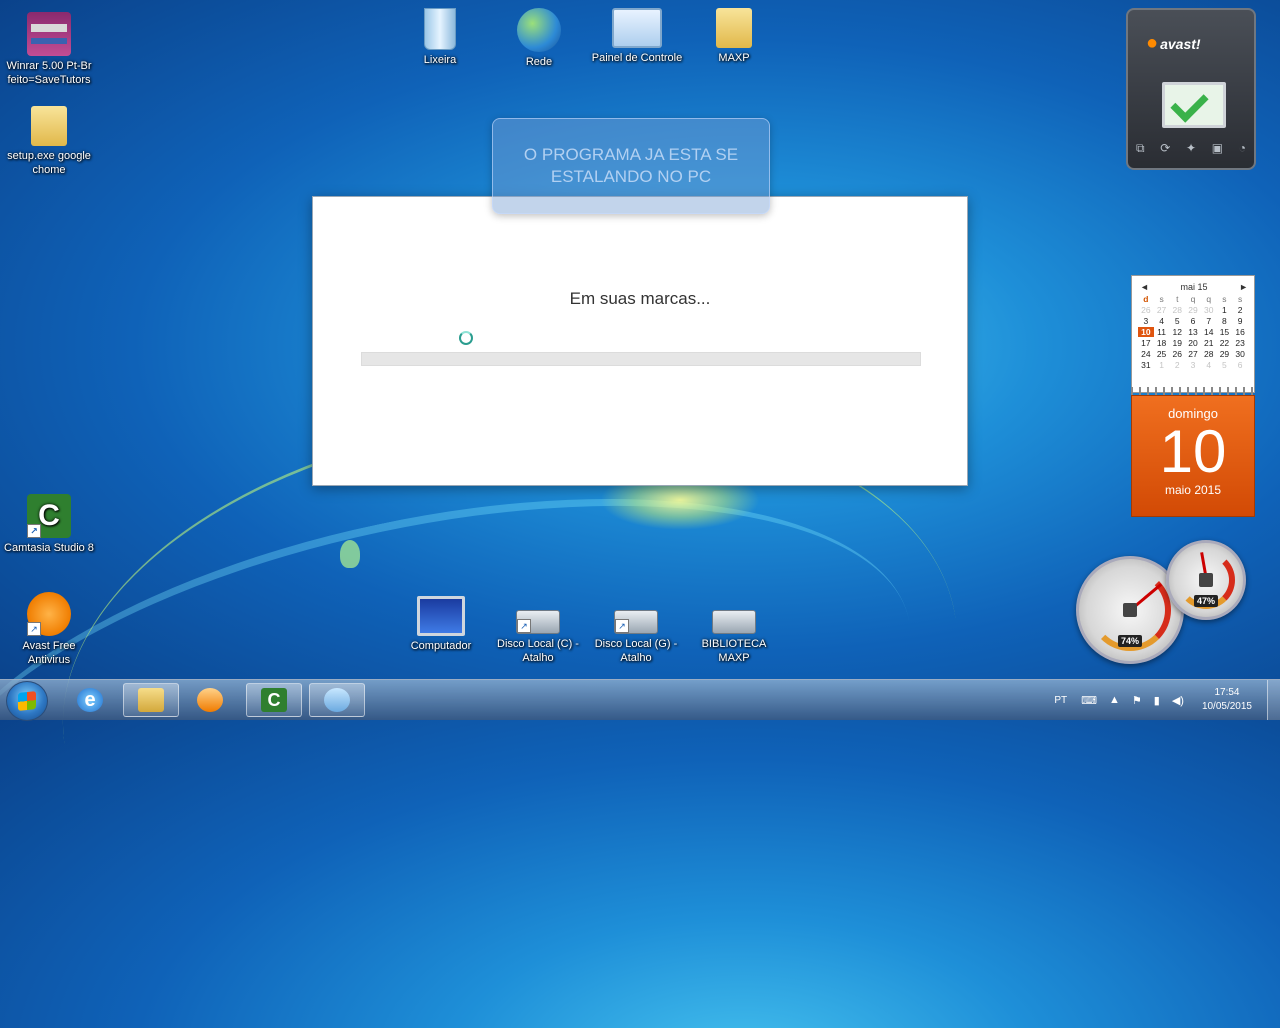  I want to click on shortcut-arrow-icon: ↗, so click(524, 626).